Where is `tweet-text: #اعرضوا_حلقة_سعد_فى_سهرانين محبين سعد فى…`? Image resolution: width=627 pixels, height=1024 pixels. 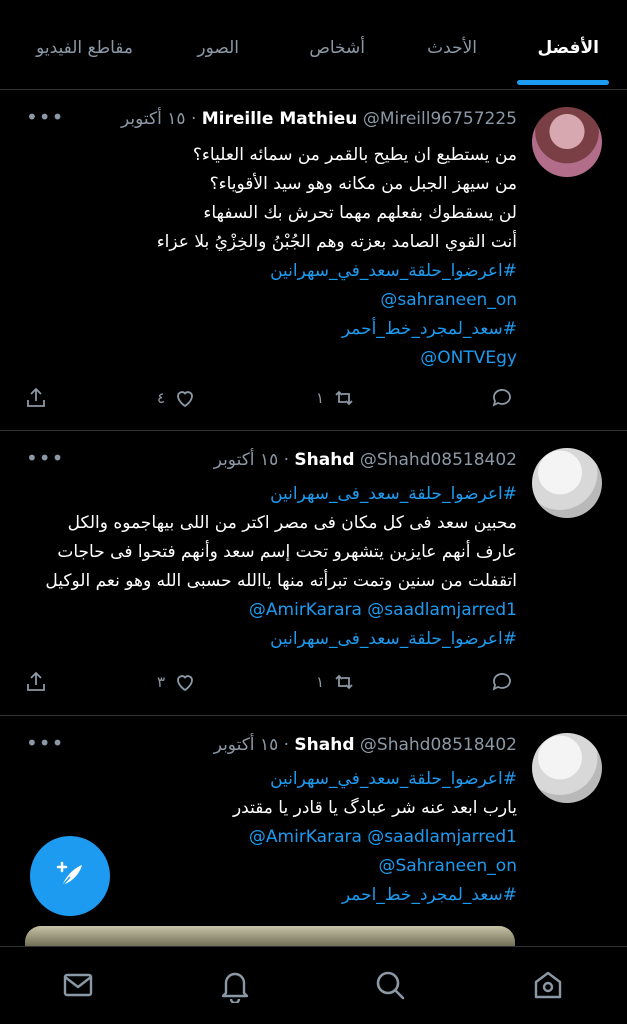 tweet-text: #اعرضوا_حلقة_سعد_فى_سهرانين محبين سعد فى… is located at coordinates (272, 567).